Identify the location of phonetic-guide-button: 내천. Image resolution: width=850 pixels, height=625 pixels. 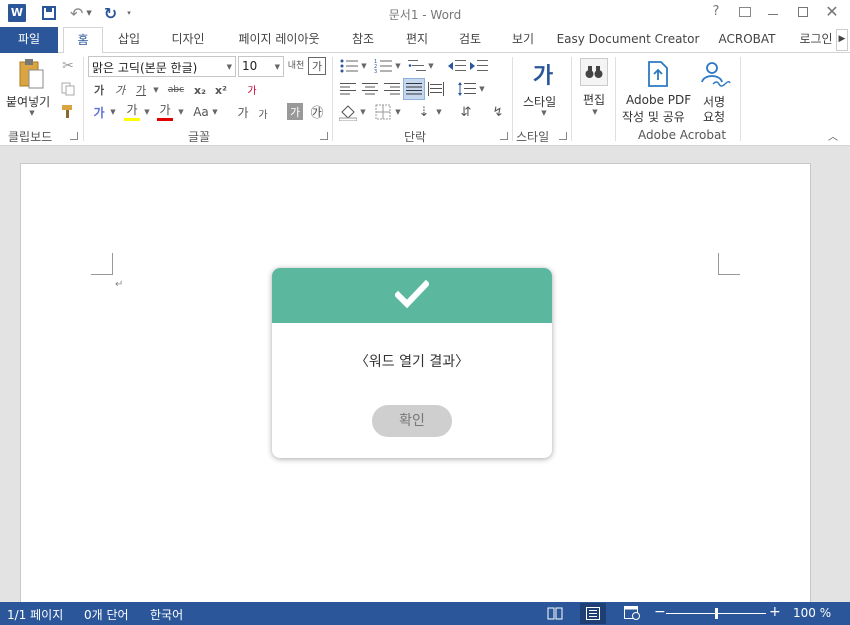
(296, 66).